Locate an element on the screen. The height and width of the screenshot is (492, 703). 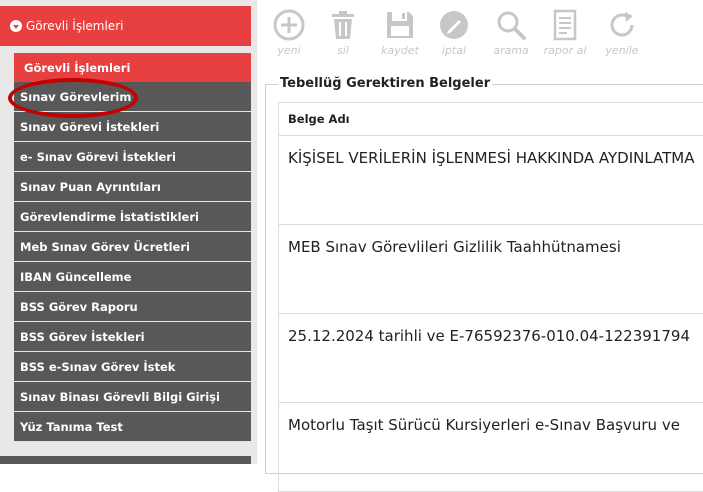
sidebar-item-iban-guncelleme: IBAN Güncelleme is located at coordinates (132, 277).